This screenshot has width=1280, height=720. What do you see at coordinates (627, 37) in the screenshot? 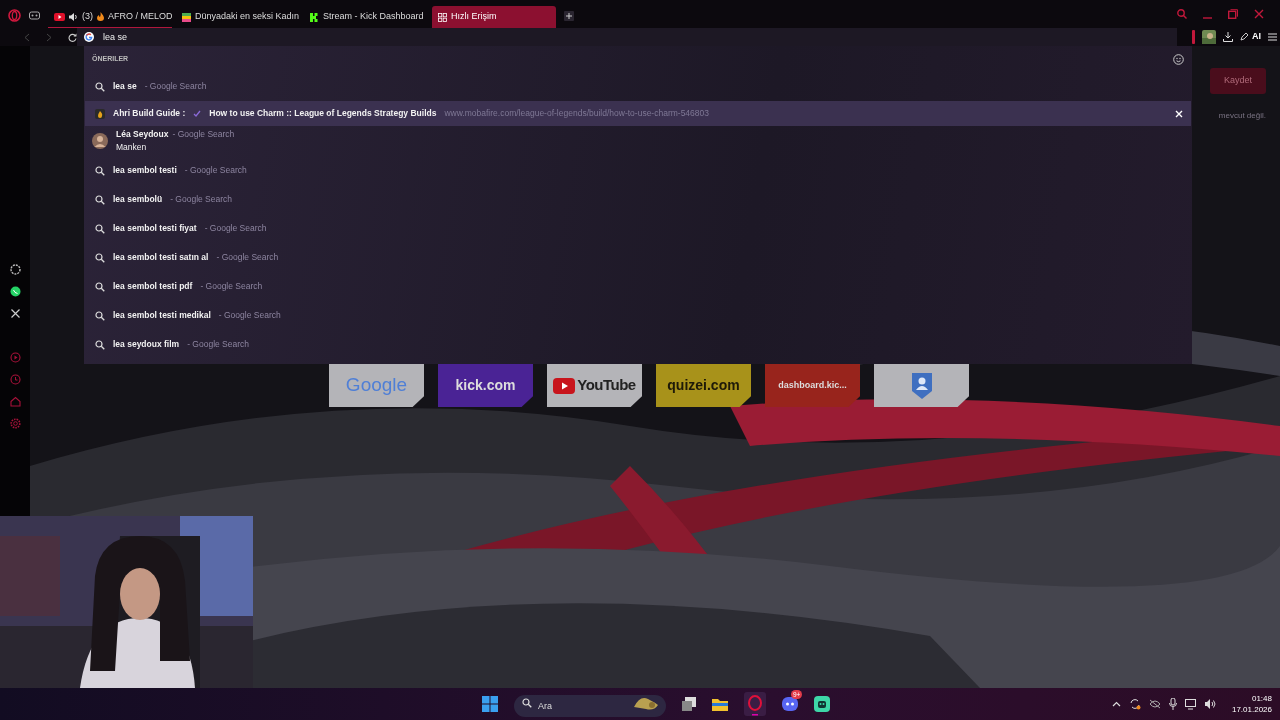
I see `address-field: lea se` at bounding box center [627, 37].